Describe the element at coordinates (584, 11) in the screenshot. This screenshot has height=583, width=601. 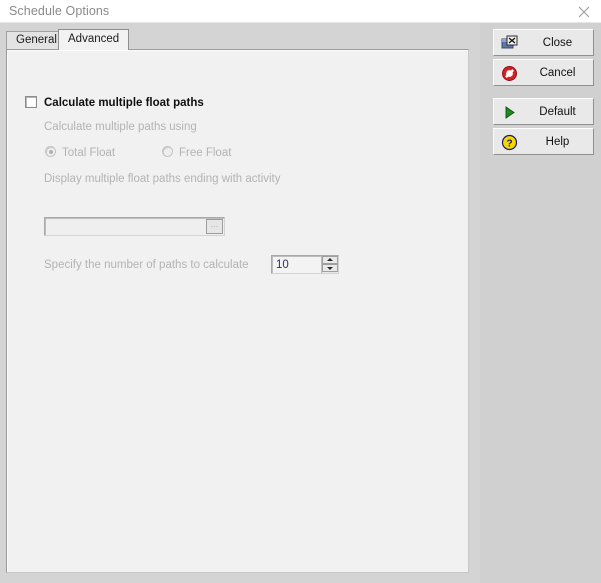
I see `close-x-icon` at that location.